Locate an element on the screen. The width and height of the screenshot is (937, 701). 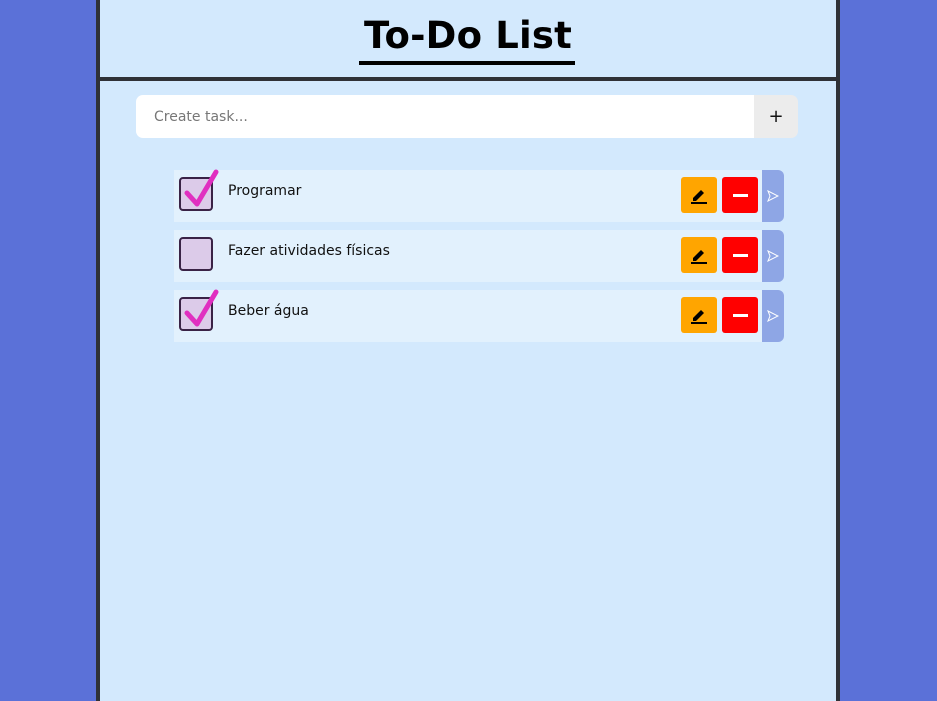
task-label: Fazer atividades físicas is located at coordinates (309, 251).